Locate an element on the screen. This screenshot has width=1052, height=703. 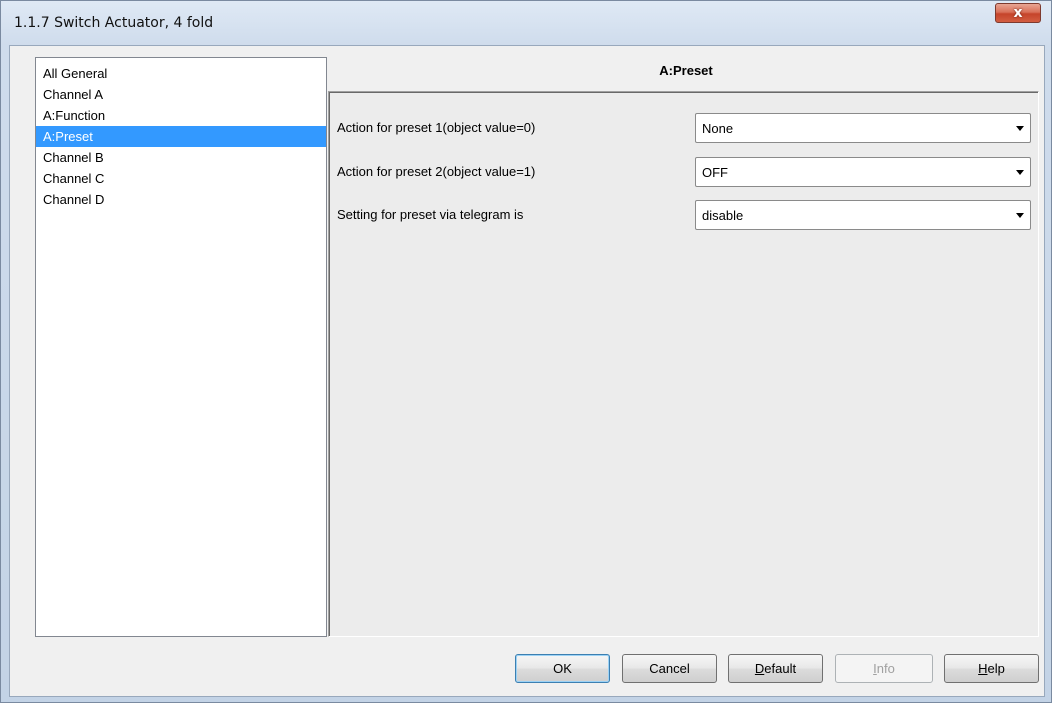
param-label-preset-1: Action for preset 1(object value=0) is located at coordinates (436, 127).